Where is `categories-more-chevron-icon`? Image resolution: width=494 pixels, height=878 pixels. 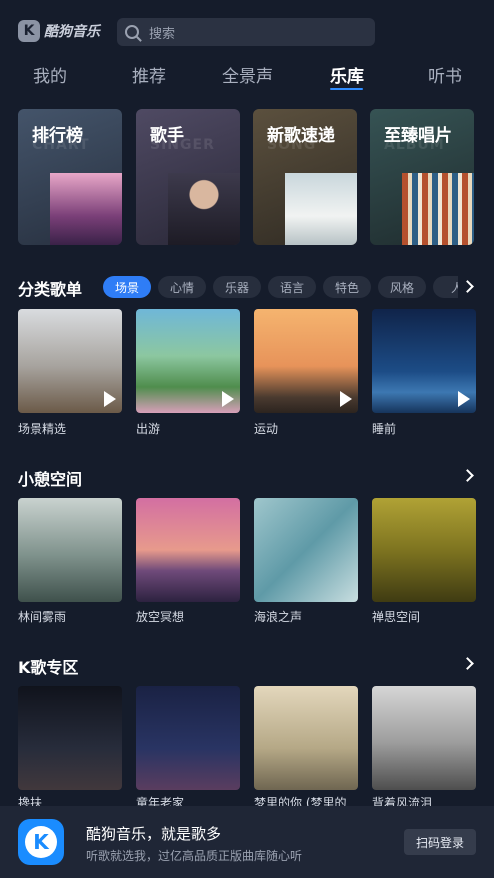 categories-more-chevron-icon is located at coordinates (467, 286).